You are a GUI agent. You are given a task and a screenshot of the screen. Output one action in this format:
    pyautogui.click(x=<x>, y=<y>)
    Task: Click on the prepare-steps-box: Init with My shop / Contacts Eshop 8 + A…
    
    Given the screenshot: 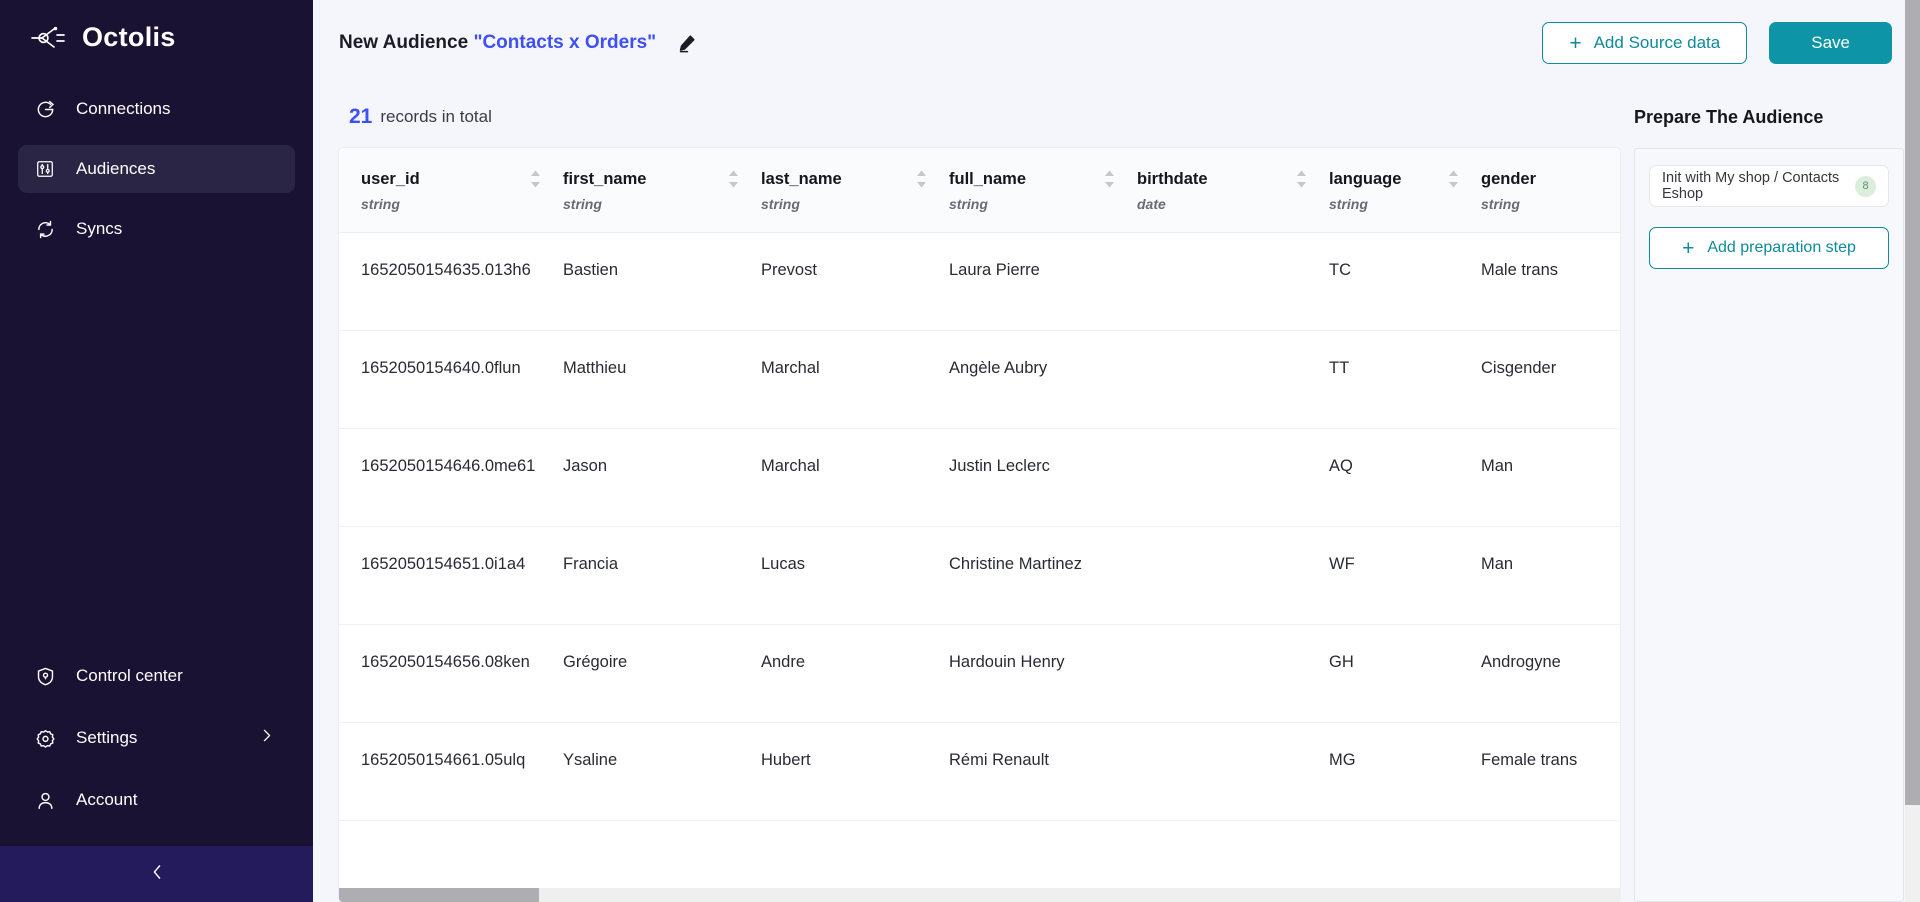 What is the action you would take?
    pyautogui.click(x=1769, y=525)
    